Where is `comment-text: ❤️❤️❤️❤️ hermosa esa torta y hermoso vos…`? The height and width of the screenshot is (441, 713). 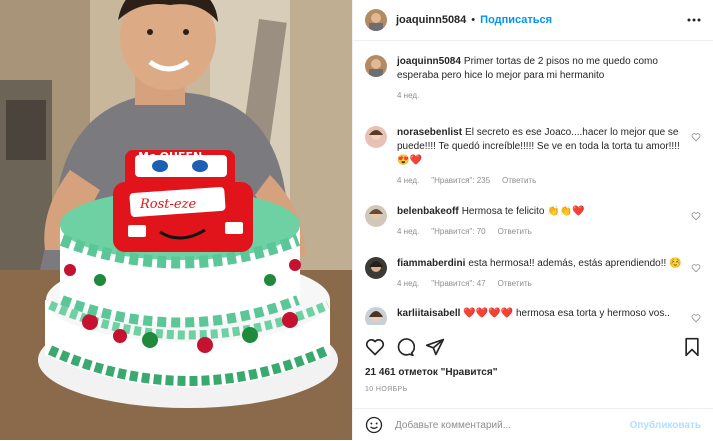 comment-text: ❤️❤️❤️❤️ hermosa esa torta y hermoso vos… is located at coordinates (566, 313).